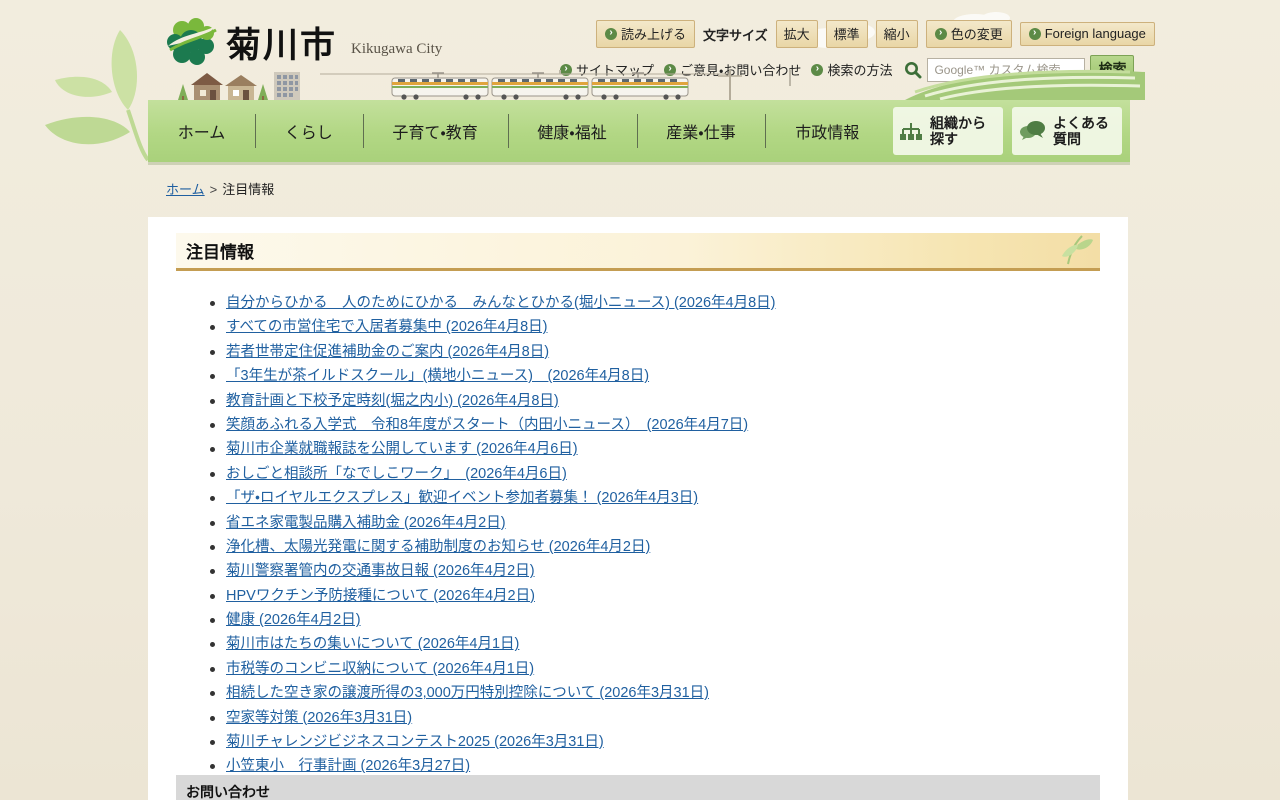  I want to click on font-shrink-button: 縮小, so click(896, 34).